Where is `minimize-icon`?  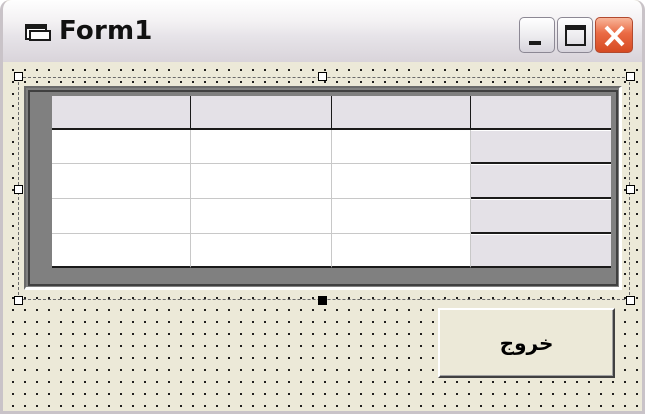
minimize-icon is located at coordinates (535, 43).